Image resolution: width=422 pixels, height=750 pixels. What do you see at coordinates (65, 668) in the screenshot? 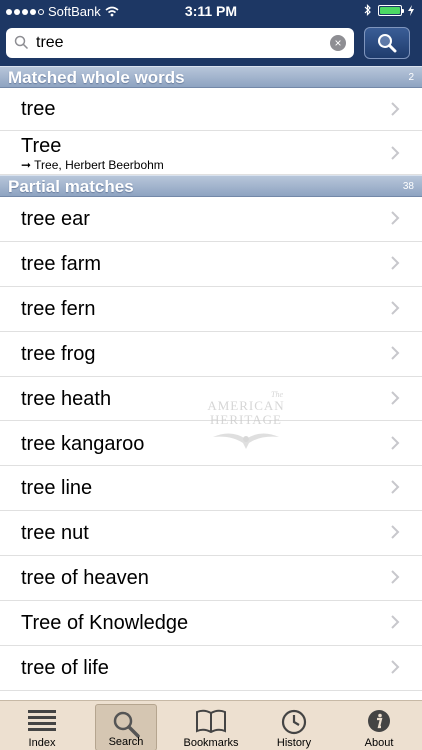
I see `result-word: tree of life` at bounding box center [65, 668].